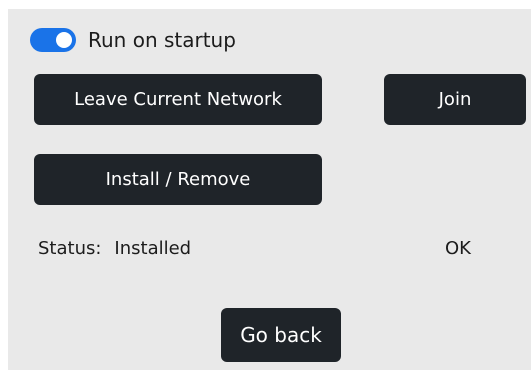 This screenshot has width=531, height=370. I want to click on run-on-startup-label: Run on startup, so click(162, 40).